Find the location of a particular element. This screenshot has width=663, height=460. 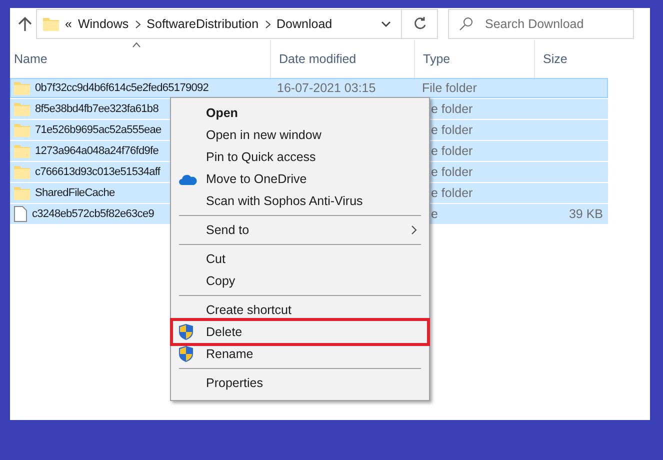

file-name: 8f5e38bd4fb7ee323fa61b8 is located at coordinates (96, 109).